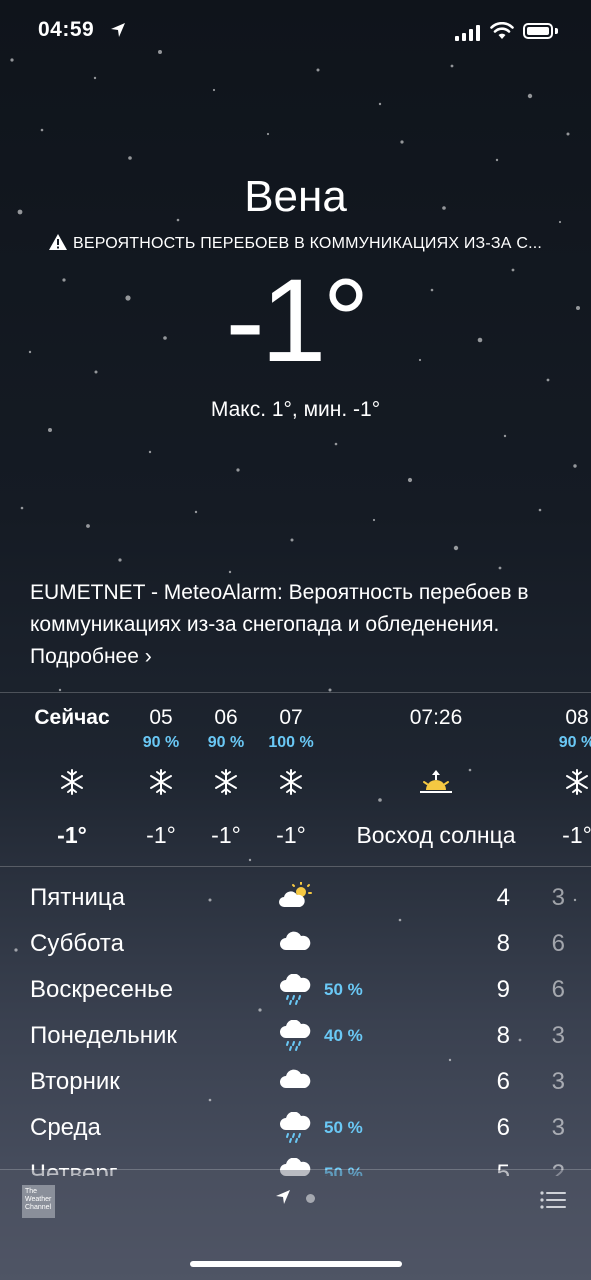 This screenshot has height=1280, width=591. What do you see at coordinates (118, 30) in the screenshot?
I see `location-arrow-icon` at bounding box center [118, 30].